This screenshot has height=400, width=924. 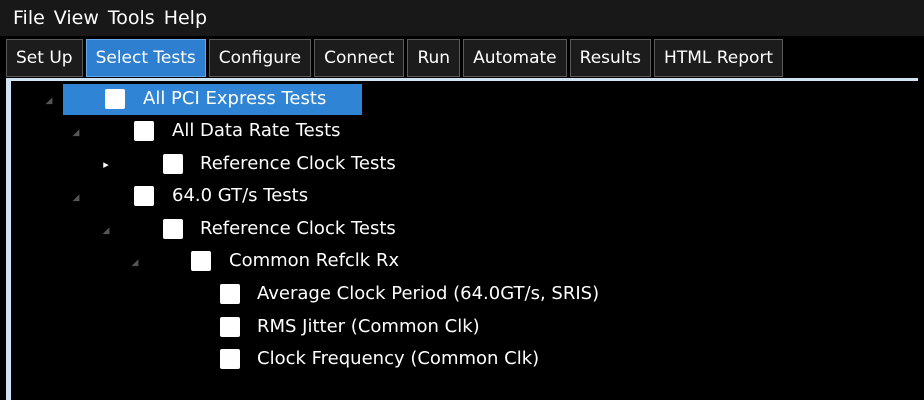 What do you see at coordinates (185, 18) in the screenshot?
I see `menu-help: Help` at bounding box center [185, 18].